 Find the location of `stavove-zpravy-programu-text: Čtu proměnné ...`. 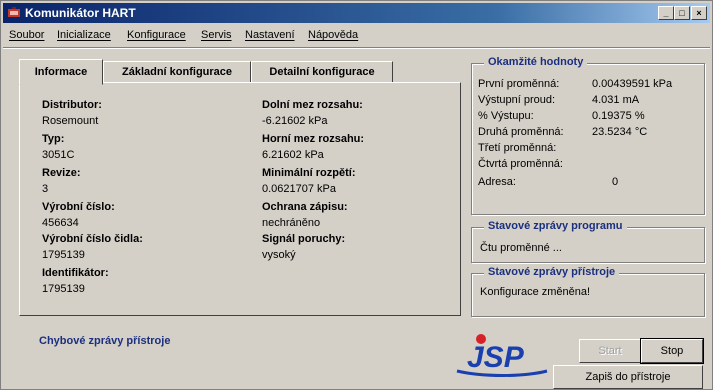

stavove-zpravy-programu-text: Čtu proměnné ... is located at coordinates (521, 248).